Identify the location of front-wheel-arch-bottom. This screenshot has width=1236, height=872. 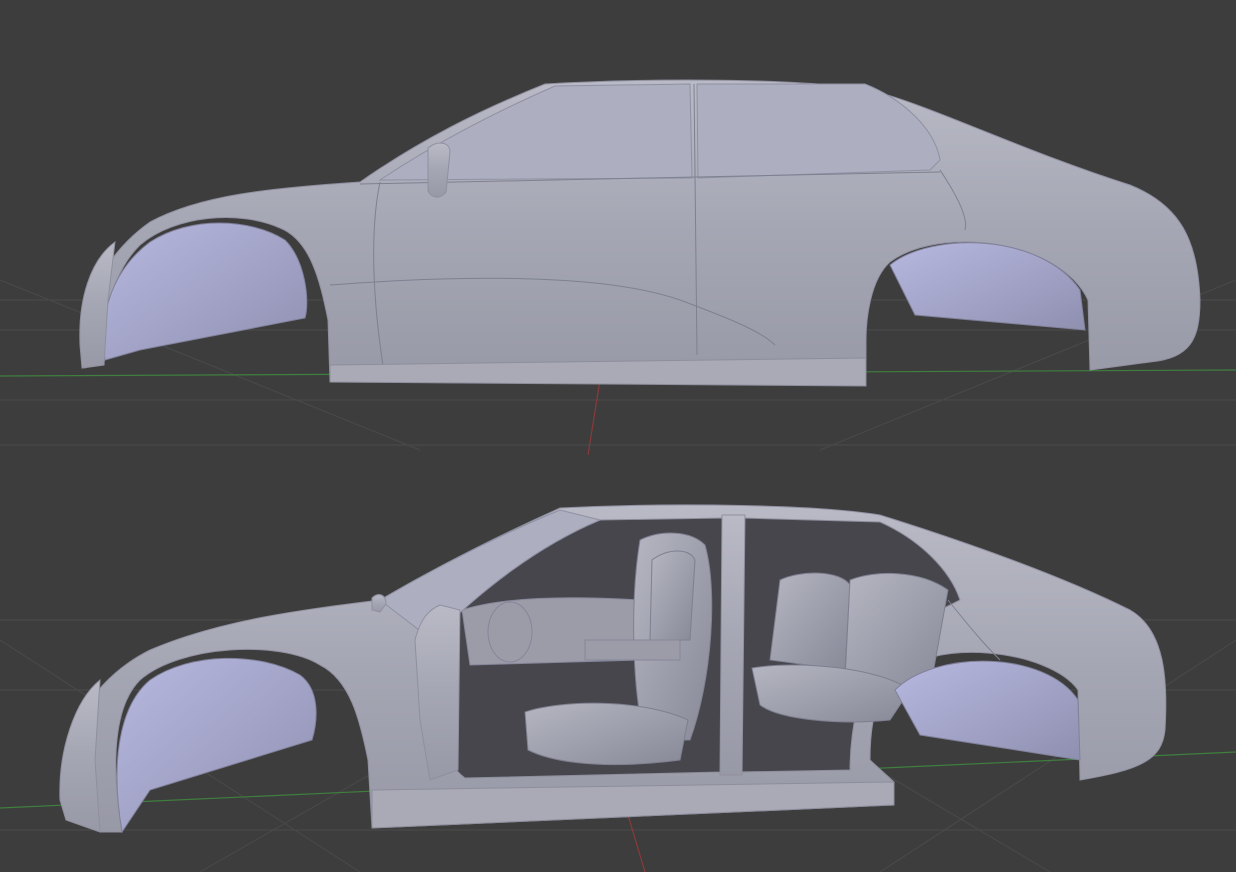
(216, 745).